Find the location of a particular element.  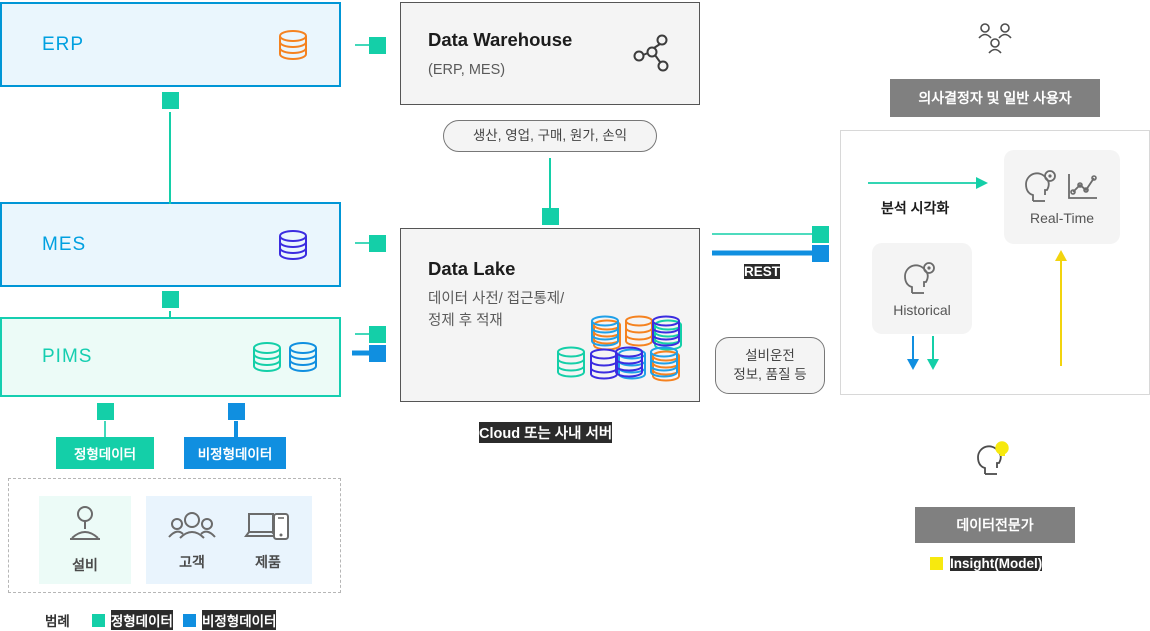

arrow-visualization is located at coordinates (928, 183).